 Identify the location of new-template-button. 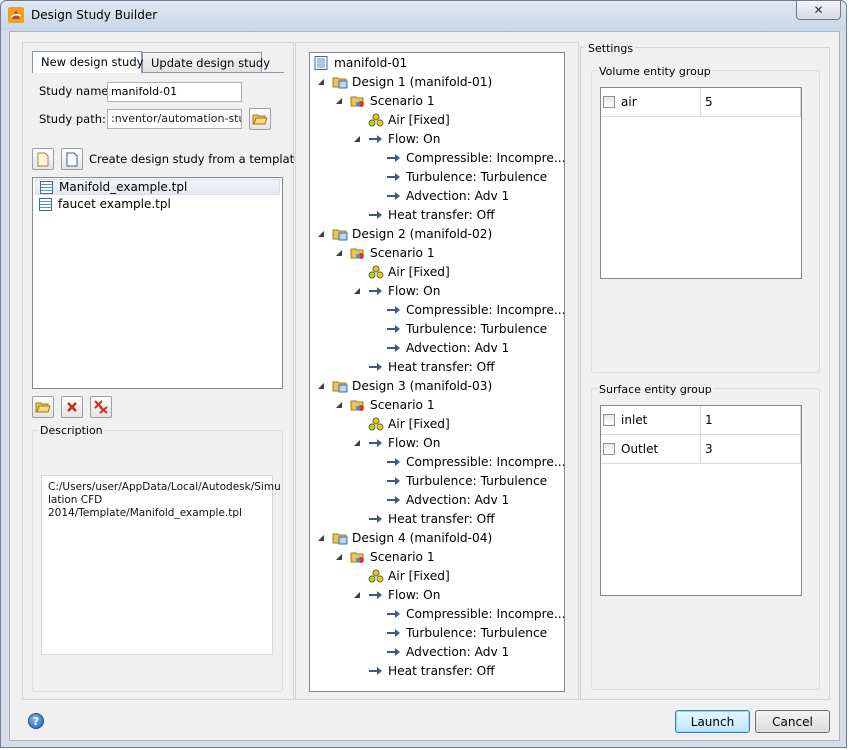
(43, 159).